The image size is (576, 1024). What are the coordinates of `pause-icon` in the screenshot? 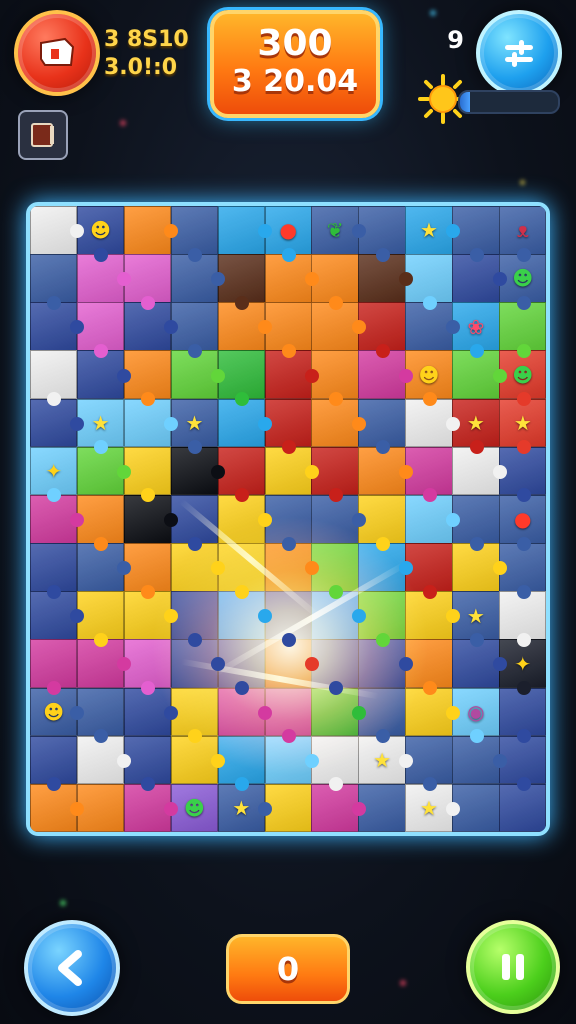 It's located at (513, 967).